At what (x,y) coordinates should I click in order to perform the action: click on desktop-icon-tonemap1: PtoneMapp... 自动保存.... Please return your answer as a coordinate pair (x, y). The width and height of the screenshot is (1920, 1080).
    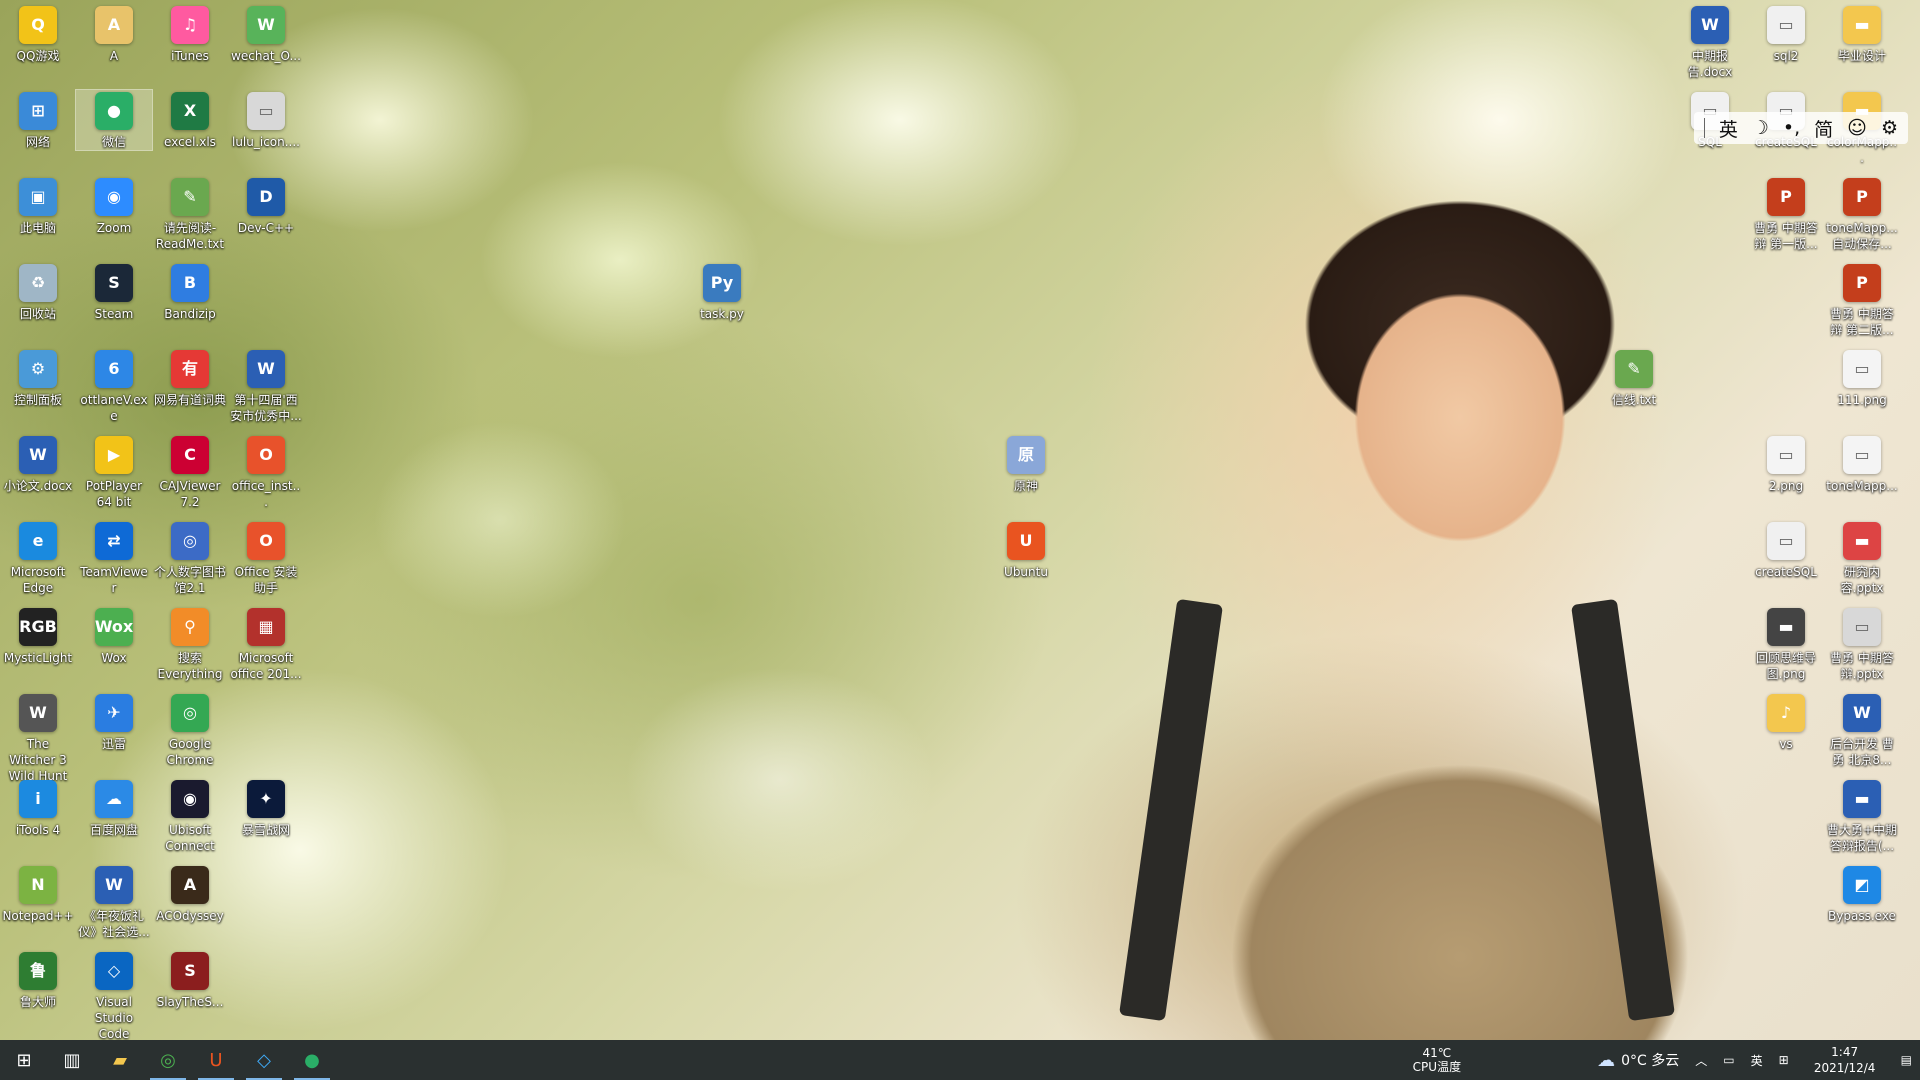
    Looking at the image, I should click on (1862, 214).